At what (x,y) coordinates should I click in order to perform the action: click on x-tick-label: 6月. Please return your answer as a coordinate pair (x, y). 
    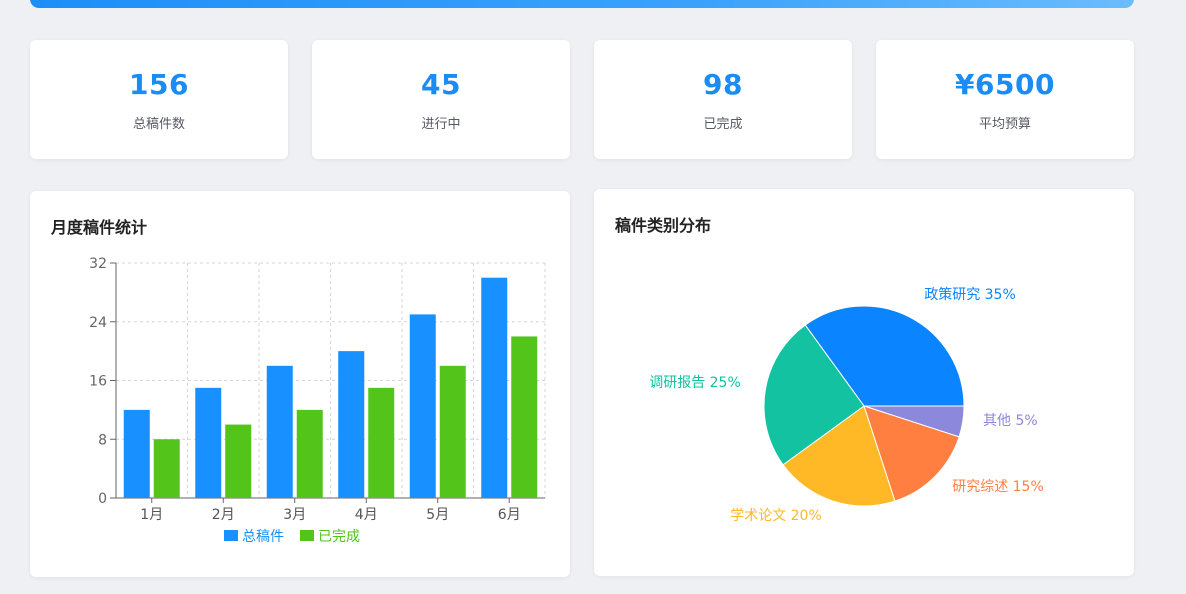
    Looking at the image, I should click on (509, 515).